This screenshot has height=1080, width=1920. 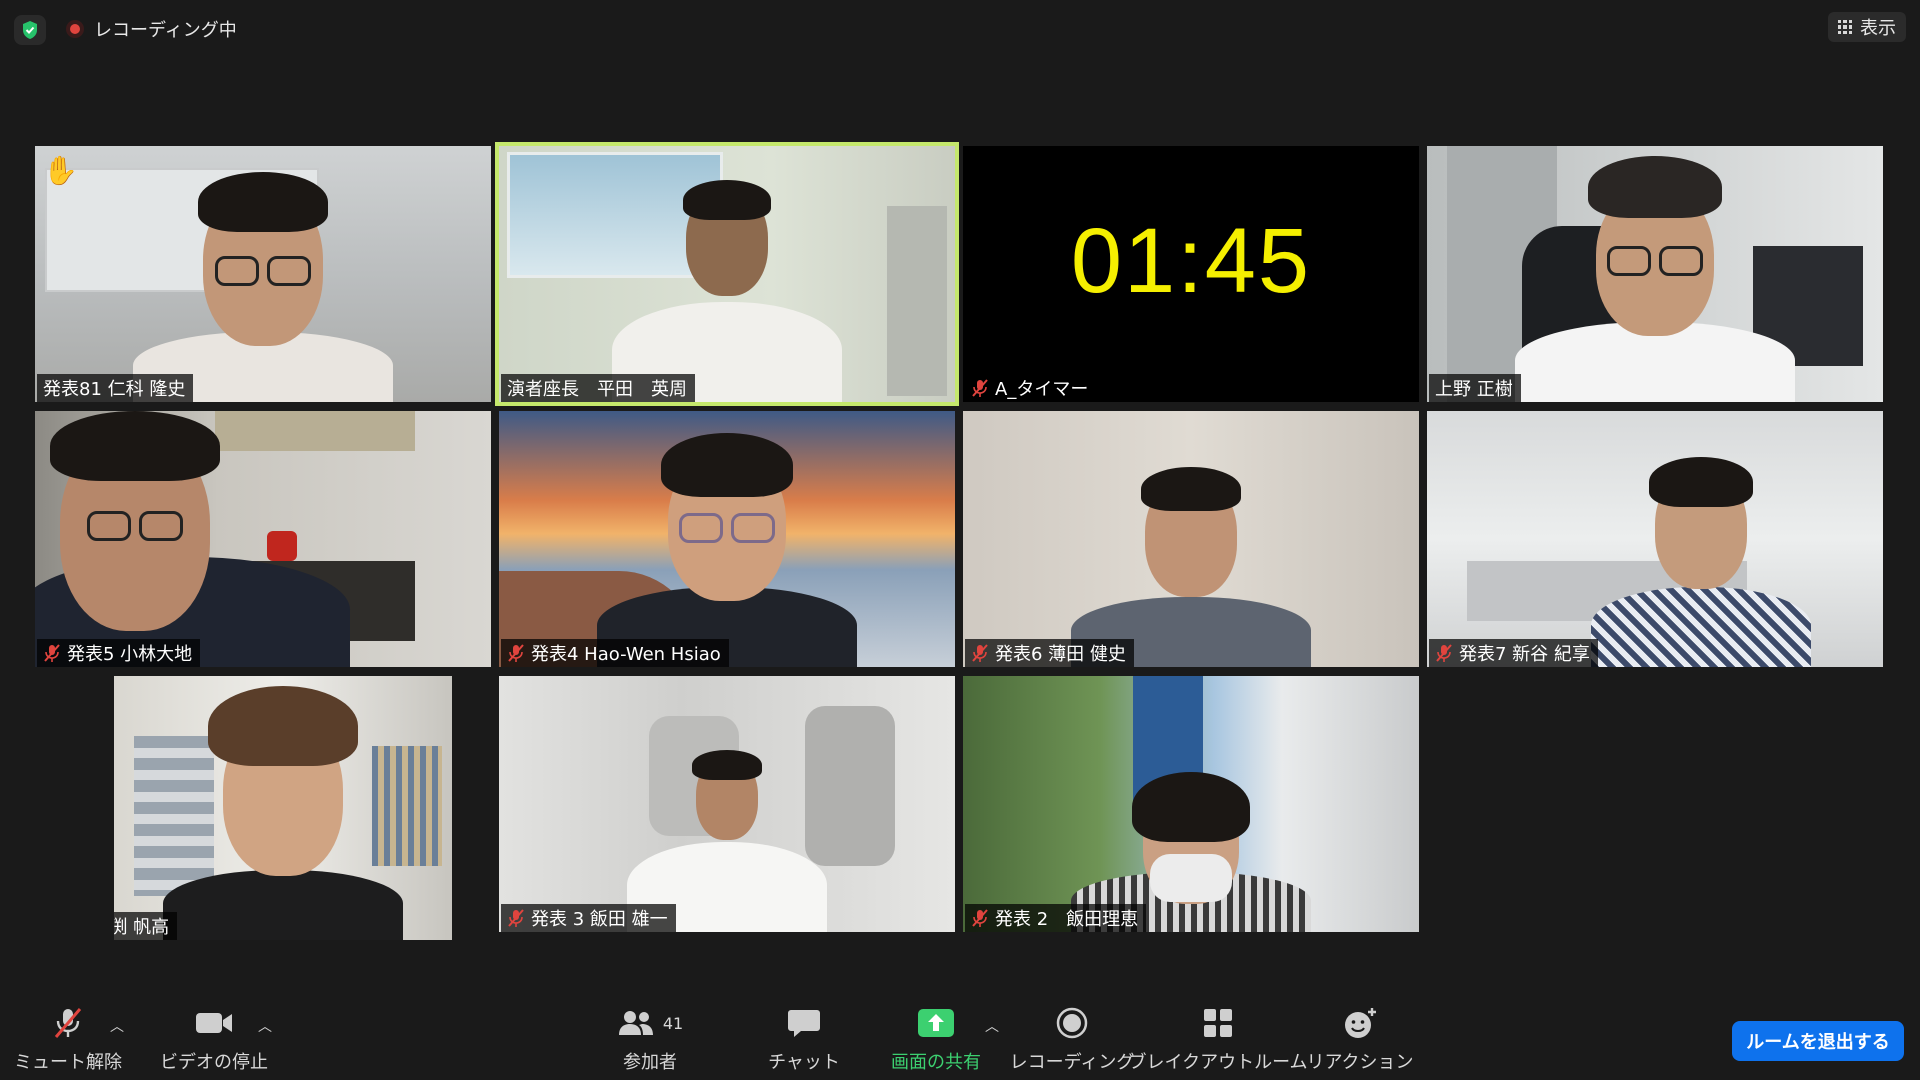 I want to click on participant-name: 発表1 早渕 帆高, so click(x=146, y=926).